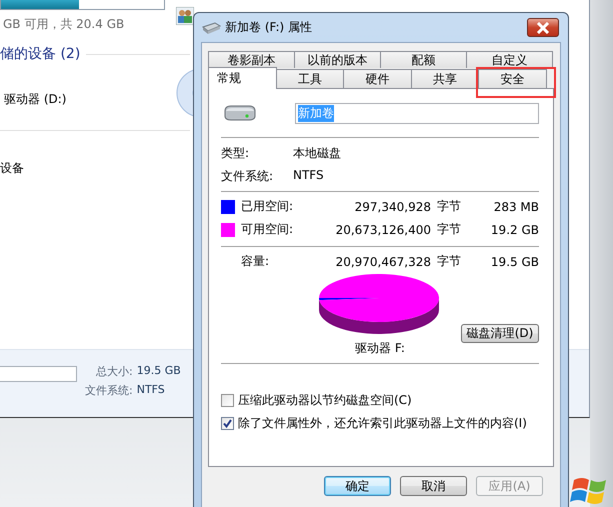 This screenshot has height=507, width=613. I want to click on tab: 常规, so click(242, 78).